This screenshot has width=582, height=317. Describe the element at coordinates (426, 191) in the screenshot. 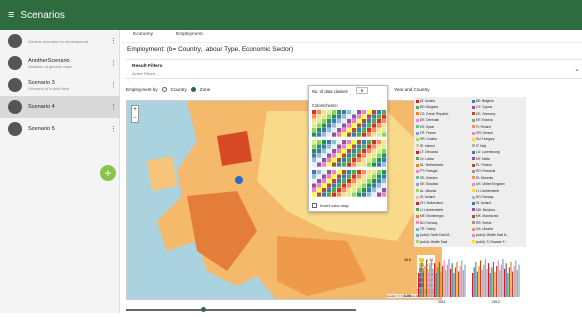

I see `legend-item: AL: Albania` at that location.